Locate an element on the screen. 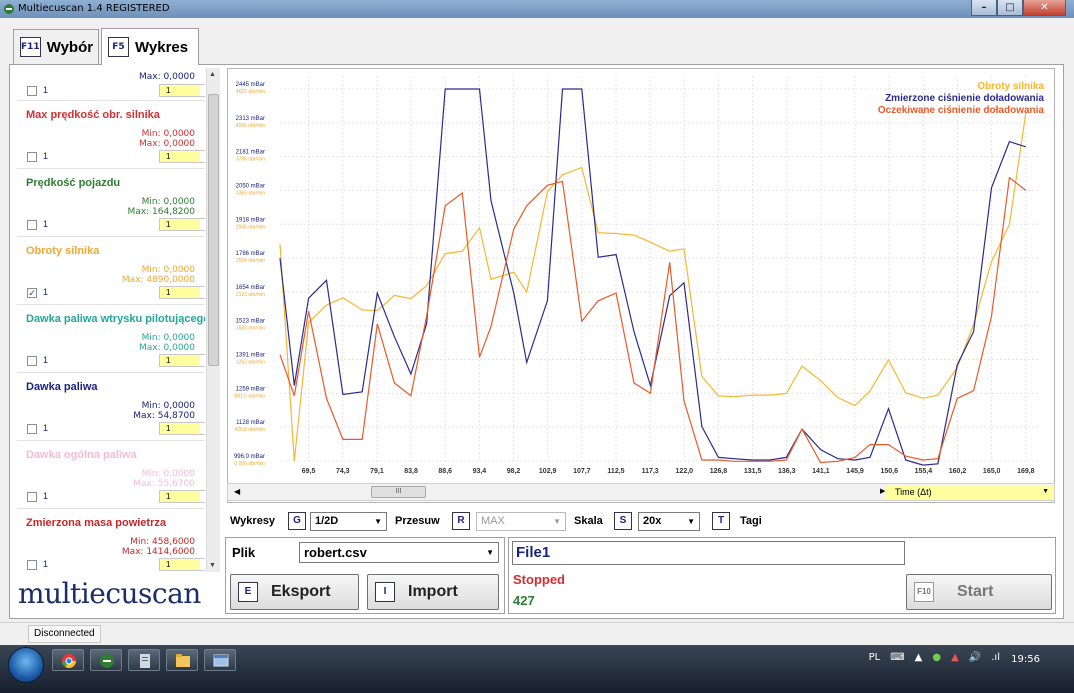  max-value: Max: 0,0000 is located at coordinates (167, 77).